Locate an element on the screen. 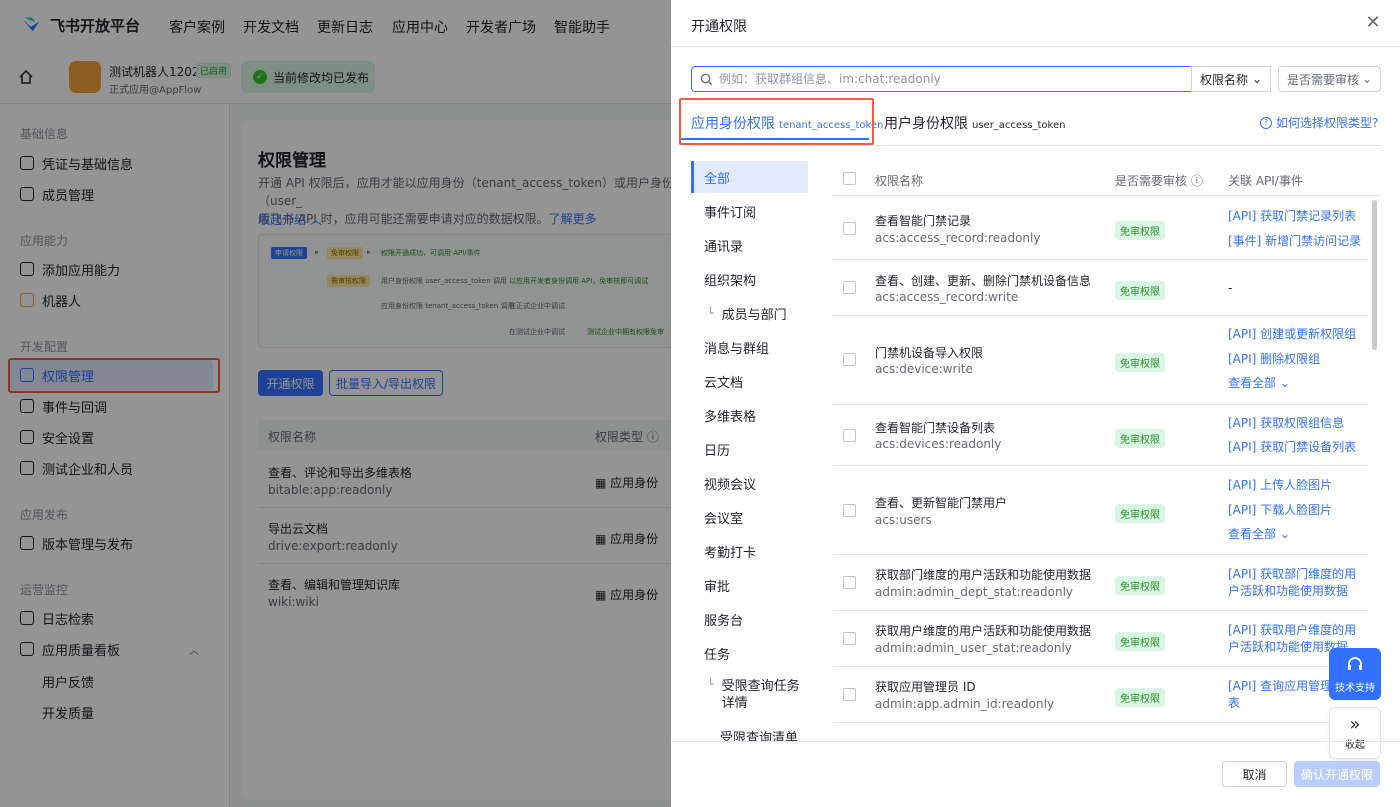 The width and height of the screenshot is (1400, 807). category-subitem: └ 受限查询任务详情 is located at coordinates (749, 698).